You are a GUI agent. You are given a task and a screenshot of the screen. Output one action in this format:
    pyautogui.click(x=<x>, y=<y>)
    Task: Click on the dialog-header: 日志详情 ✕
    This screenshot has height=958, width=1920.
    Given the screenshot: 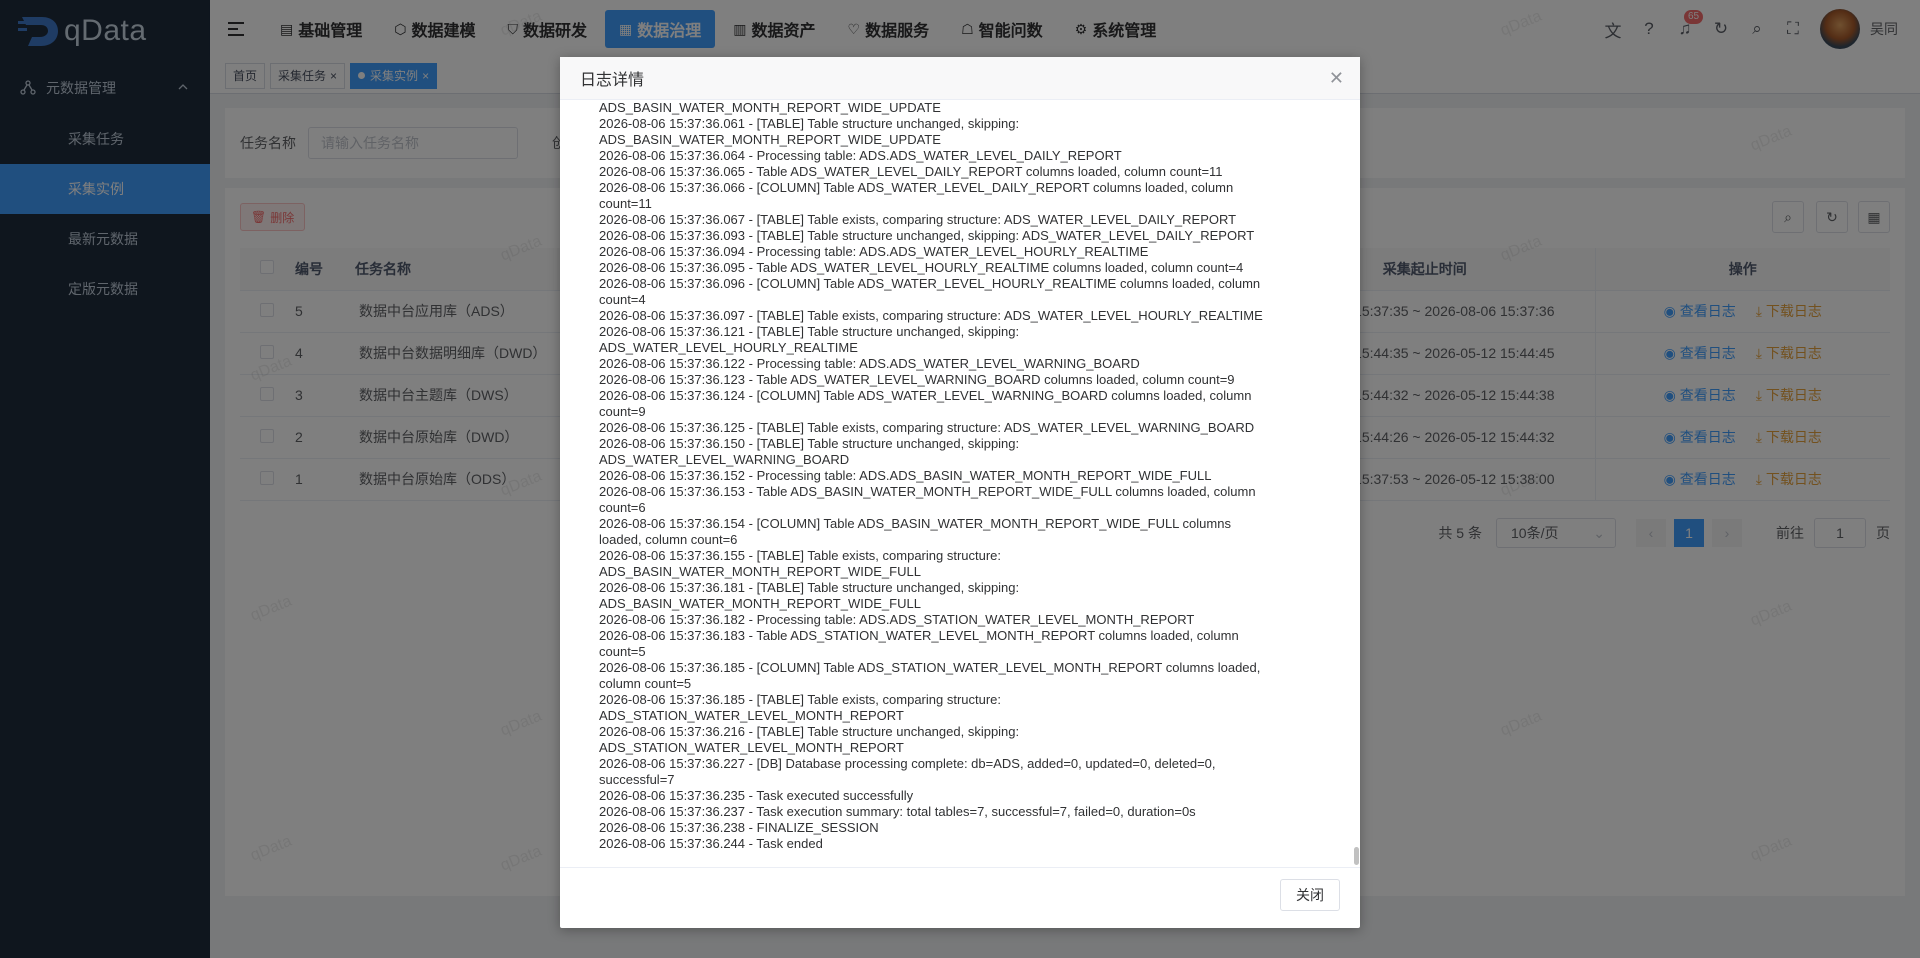 What is the action you would take?
    pyautogui.click(x=960, y=78)
    